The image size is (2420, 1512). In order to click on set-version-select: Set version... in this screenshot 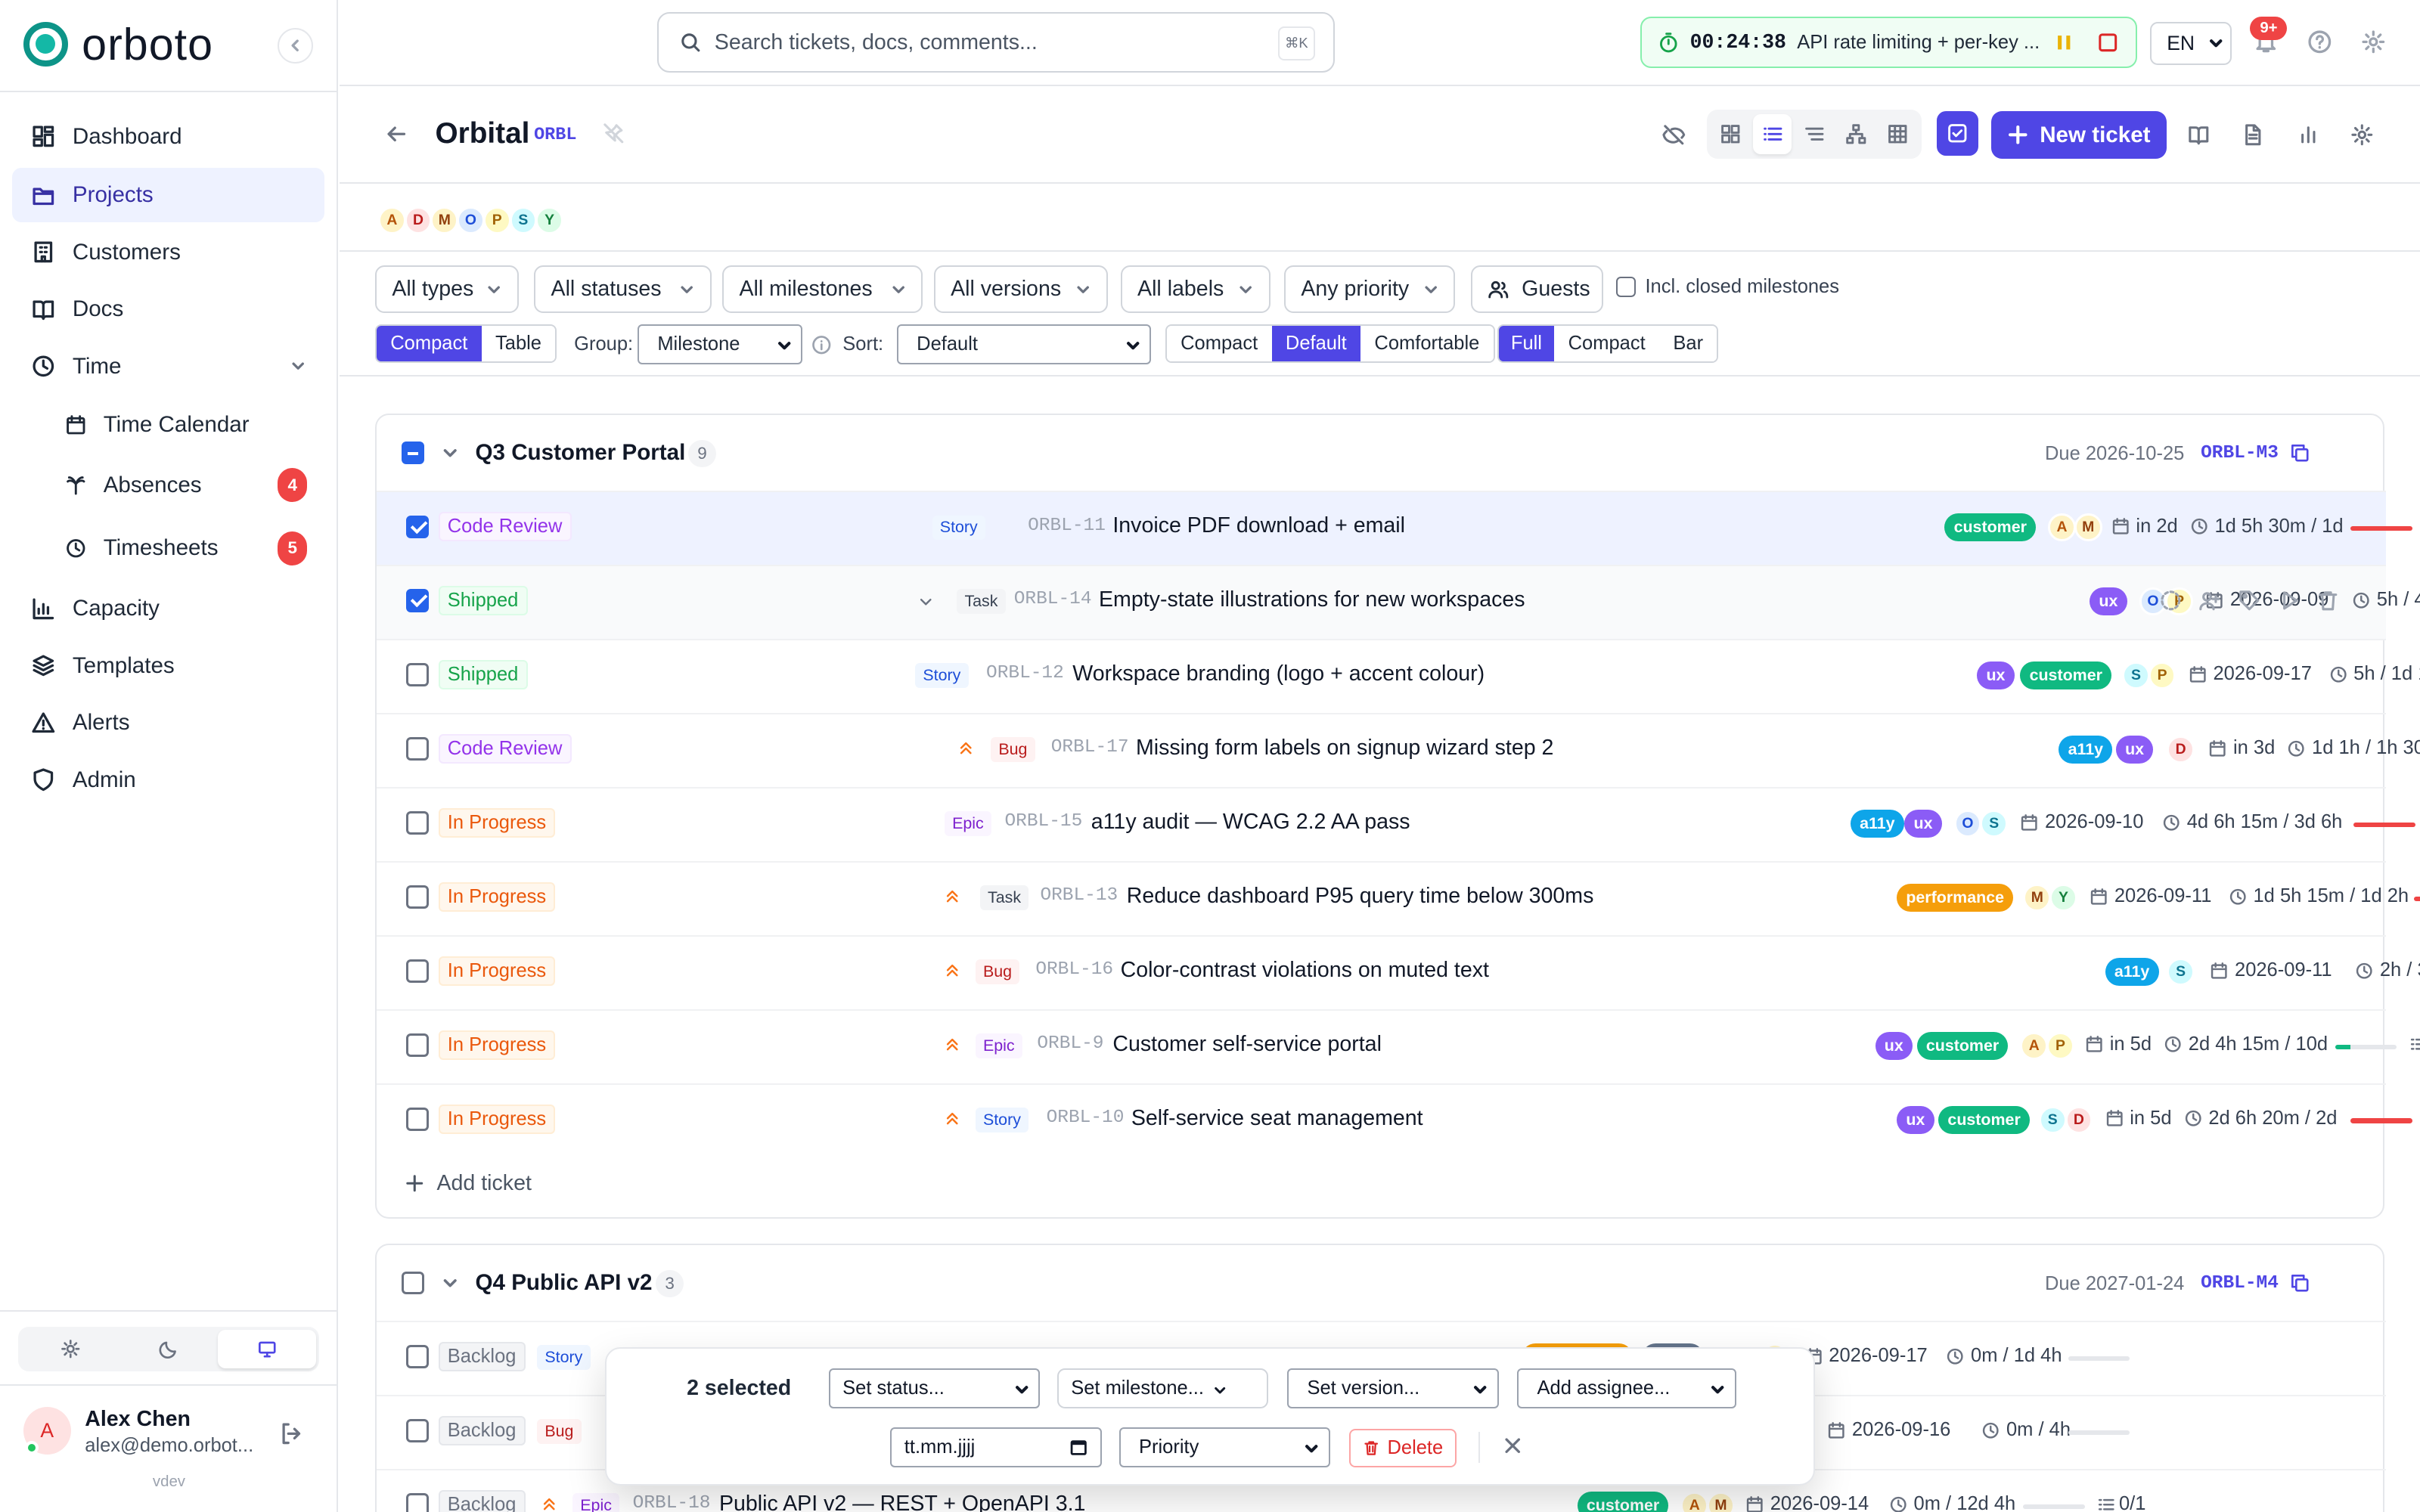, I will do `click(1392, 1388)`.